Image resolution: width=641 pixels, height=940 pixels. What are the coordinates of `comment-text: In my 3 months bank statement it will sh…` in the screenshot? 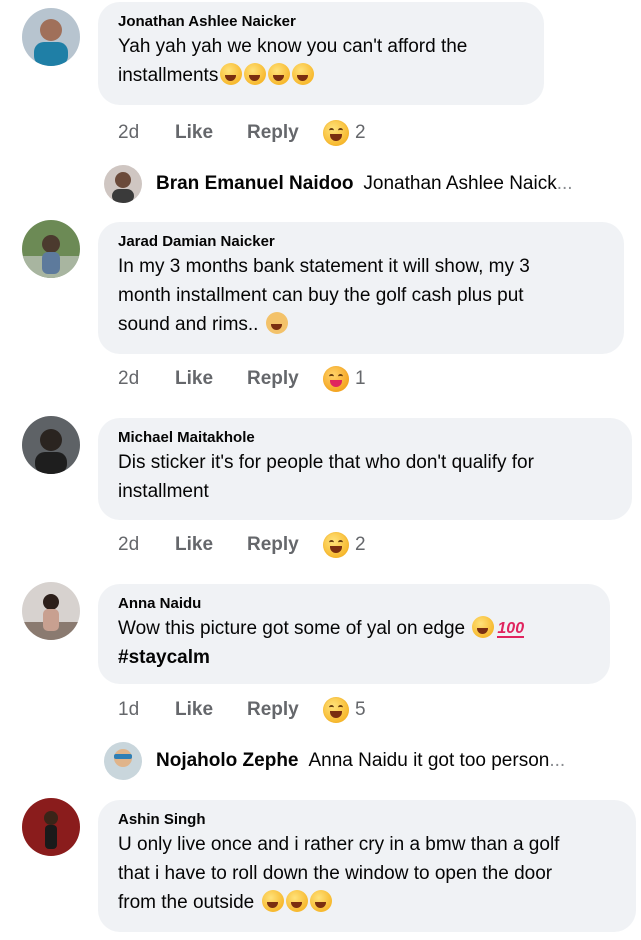 It's located at (324, 295).